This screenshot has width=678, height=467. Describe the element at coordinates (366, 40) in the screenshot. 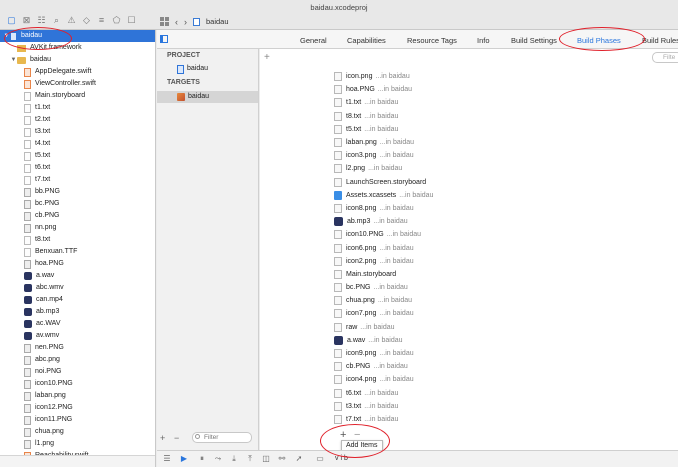

I see `tab-capabilities: Capabilities` at that location.